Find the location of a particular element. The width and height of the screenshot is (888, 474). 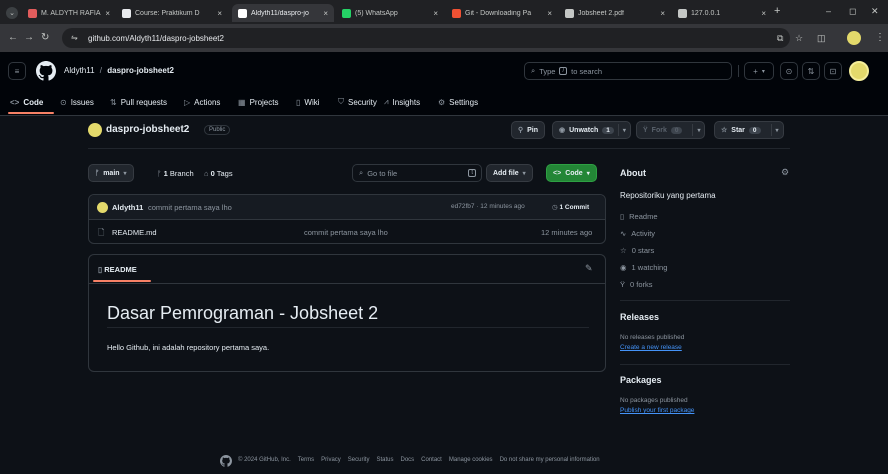

footer-github-logo-icon is located at coordinates (226, 461).